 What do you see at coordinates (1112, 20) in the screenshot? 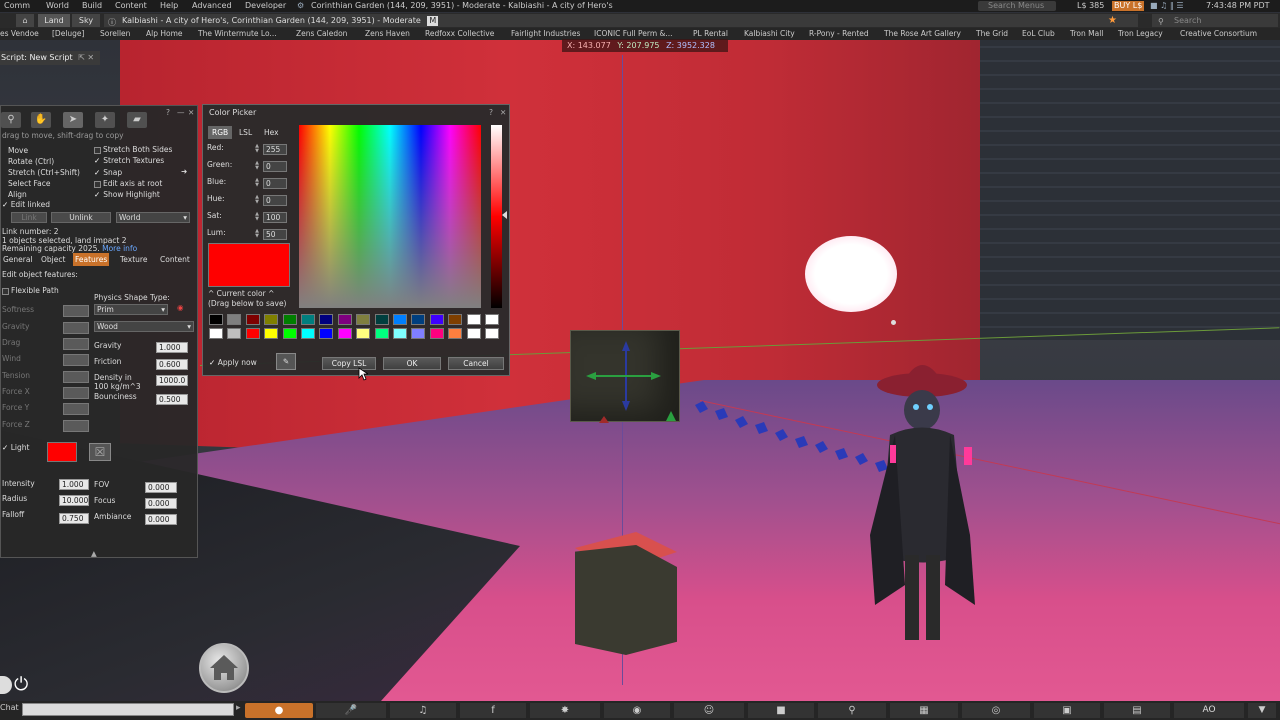
I see `favorite-star-icon: ★` at bounding box center [1112, 20].